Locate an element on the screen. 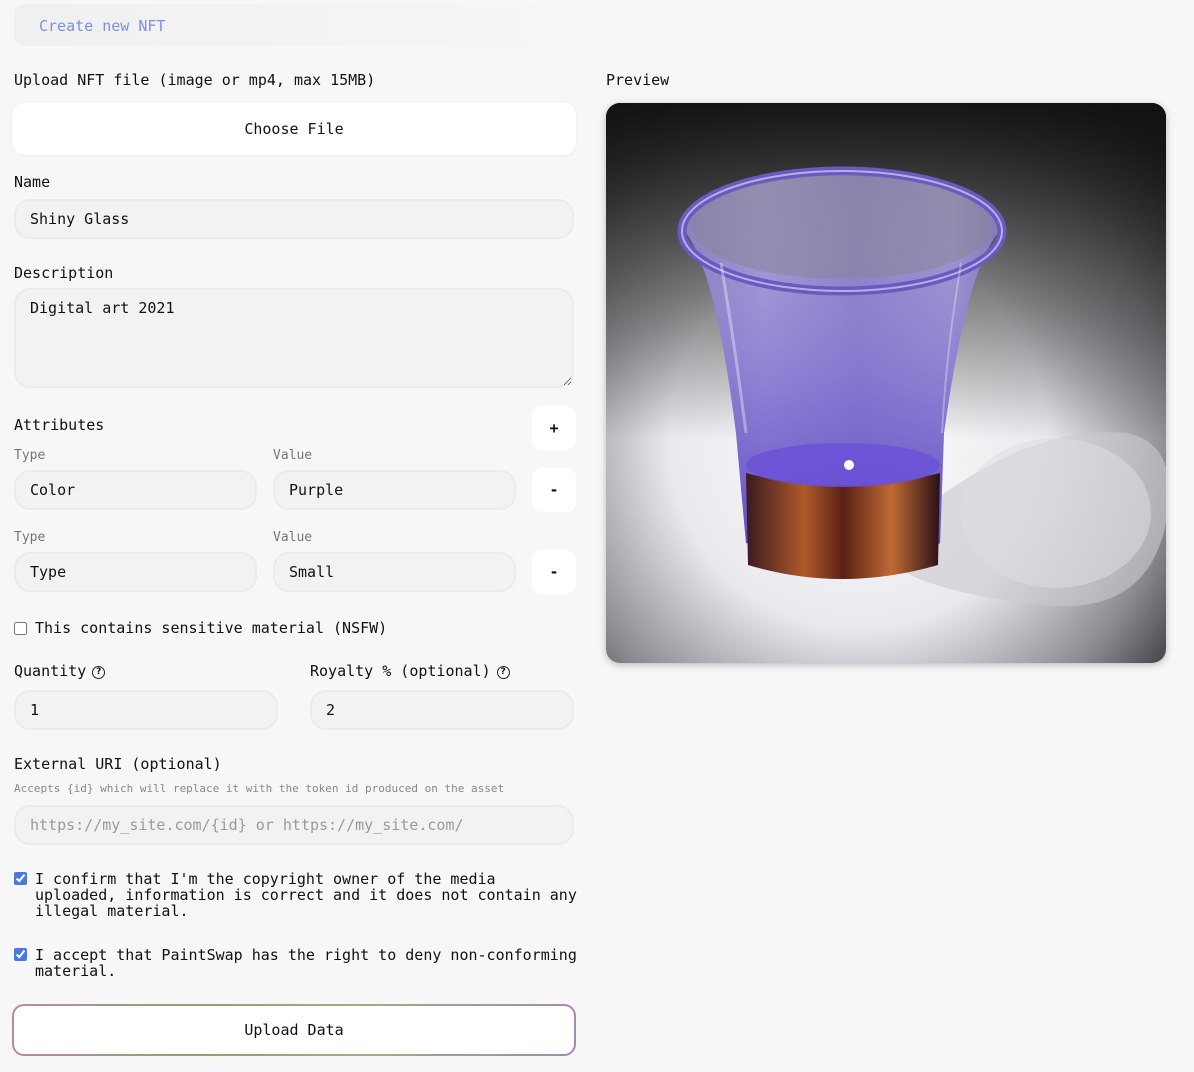 This screenshot has height=1072, width=1194. name-label: Name is located at coordinates (32, 182).